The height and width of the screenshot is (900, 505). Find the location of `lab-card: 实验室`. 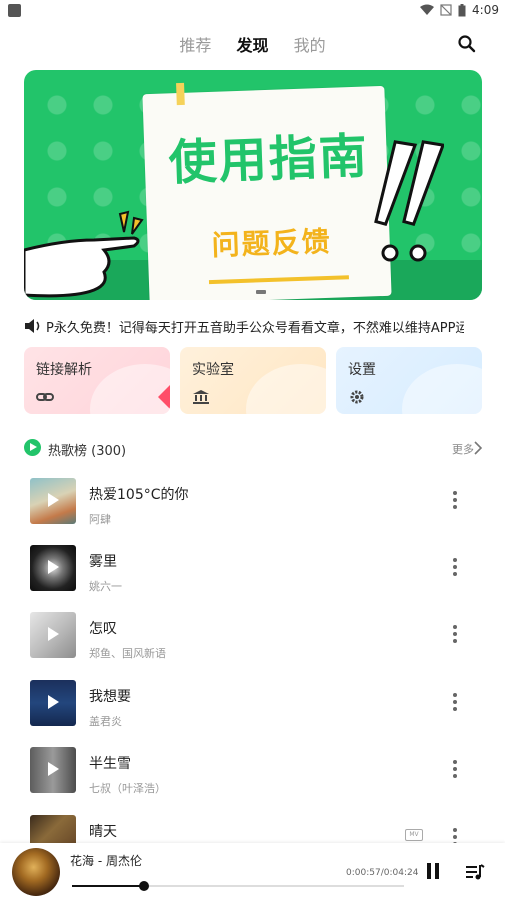

lab-card: 实验室 is located at coordinates (253, 380).